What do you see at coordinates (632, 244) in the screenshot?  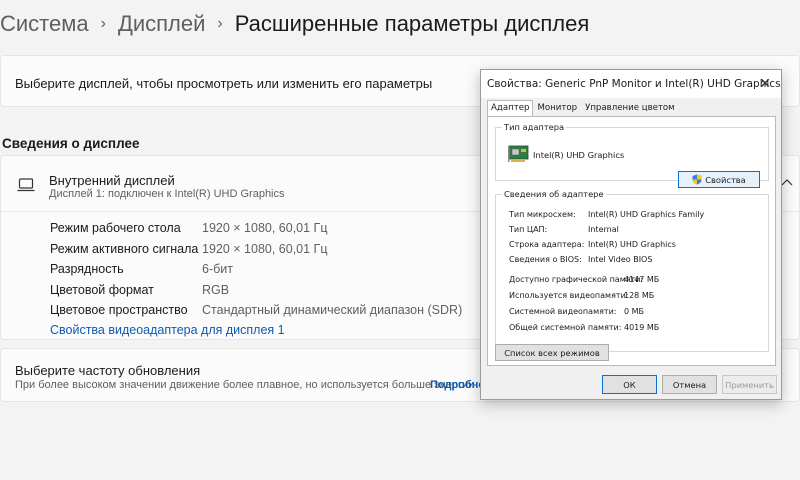 I see `info-value: Intel(R) UHD Graphics` at bounding box center [632, 244].